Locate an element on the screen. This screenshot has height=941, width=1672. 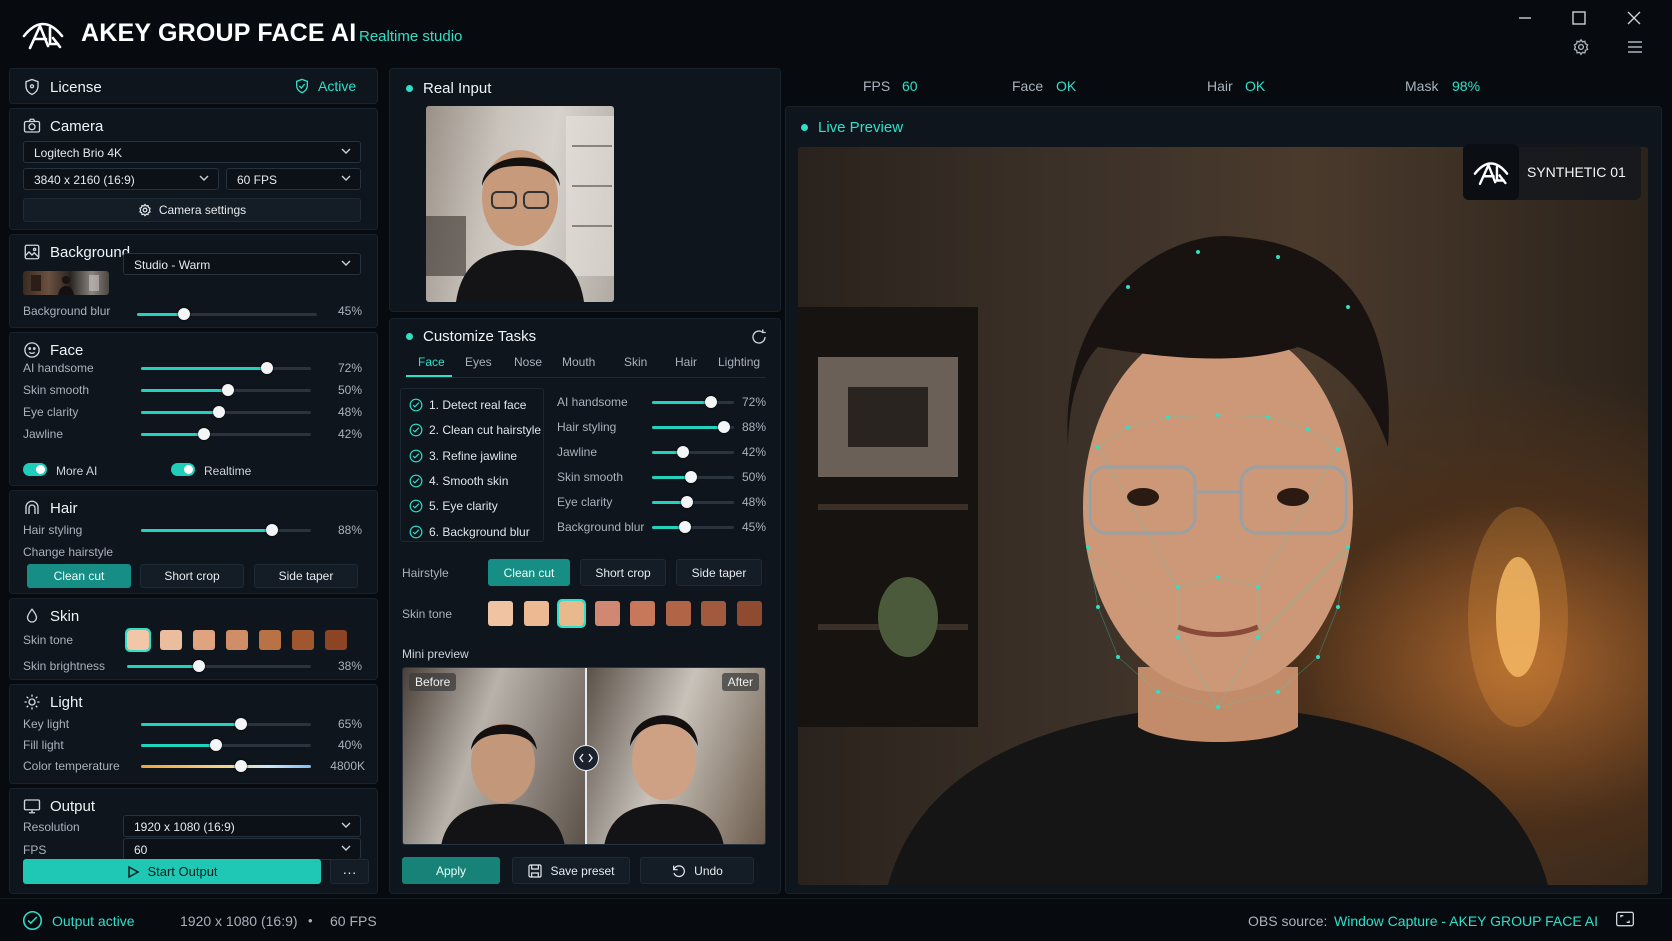
fill-light-slider is located at coordinates (226, 745).